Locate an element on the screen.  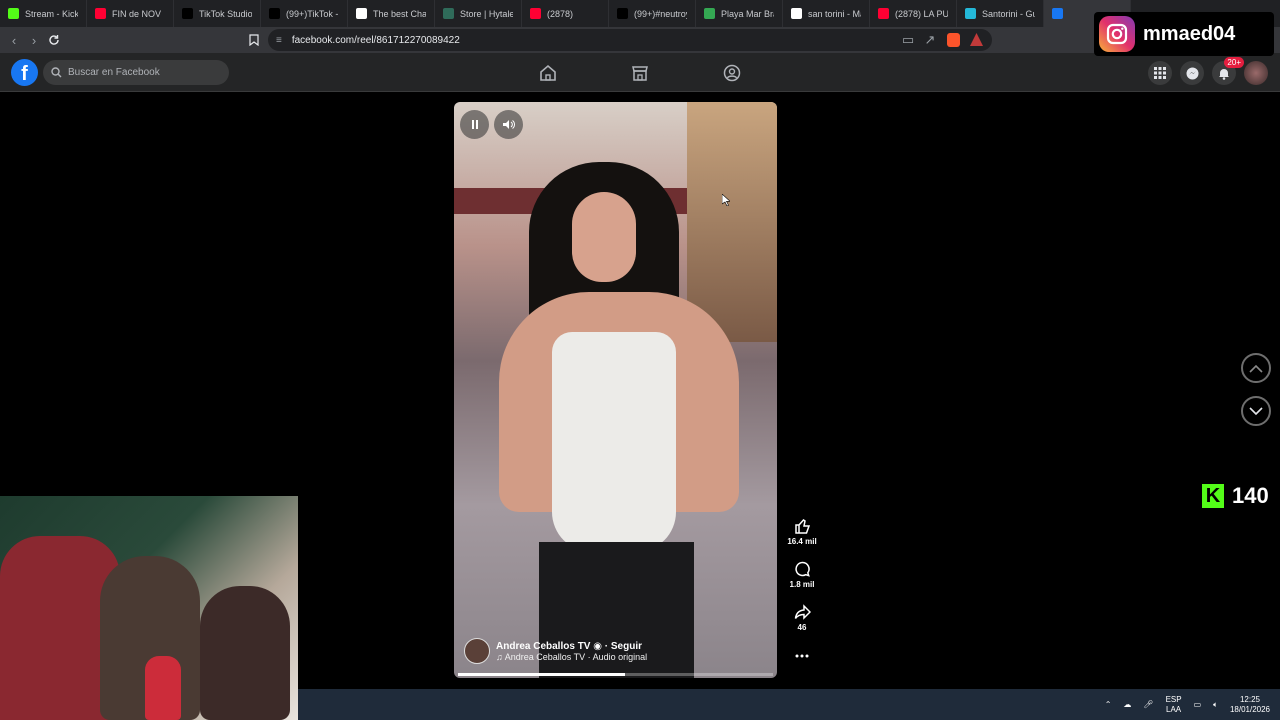
tab-label: Store | Hytale is located at coordinates (486, 13).